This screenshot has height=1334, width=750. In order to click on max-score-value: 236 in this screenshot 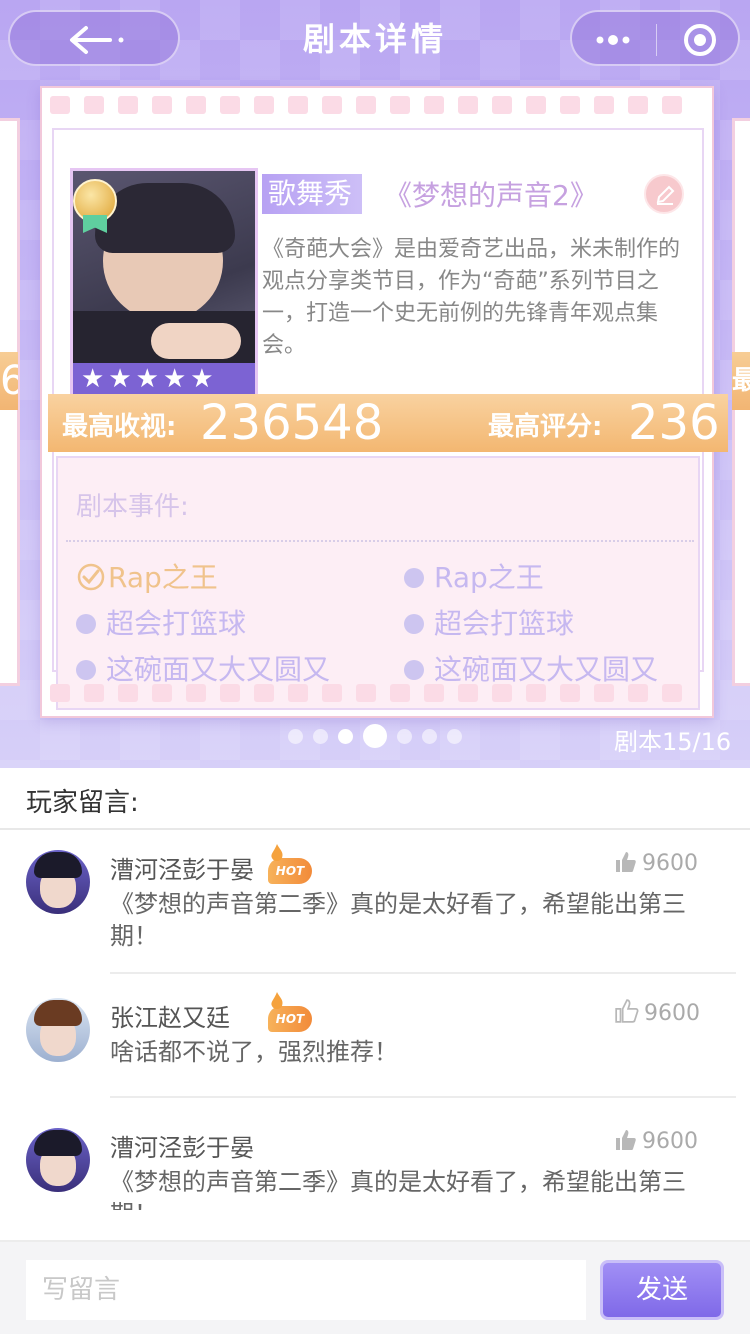, I will do `click(674, 423)`.